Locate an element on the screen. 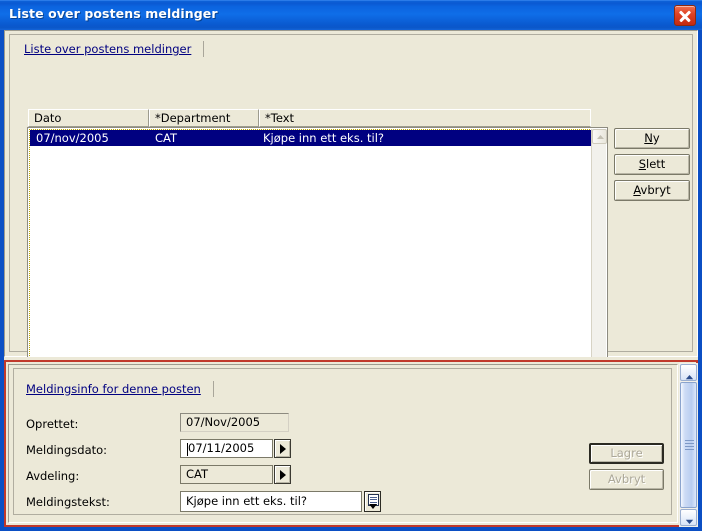 Image resolution: width=702 pixels, height=531 pixels. listbox-rows: 07/nov/2005 CAT Kjøpe inn ett eks. til? is located at coordinates (310, 138).